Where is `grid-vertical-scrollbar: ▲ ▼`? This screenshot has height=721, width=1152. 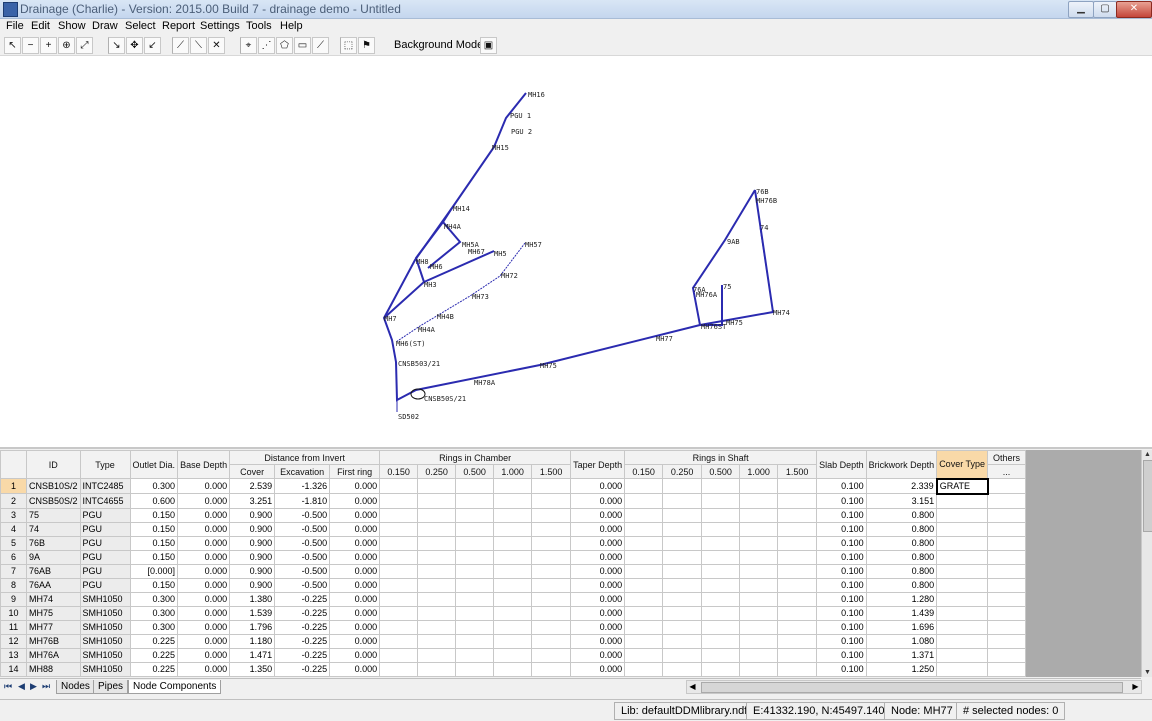
grid-vertical-scrollbar: ▲ ▼ is located at coordinates (1146, 563).